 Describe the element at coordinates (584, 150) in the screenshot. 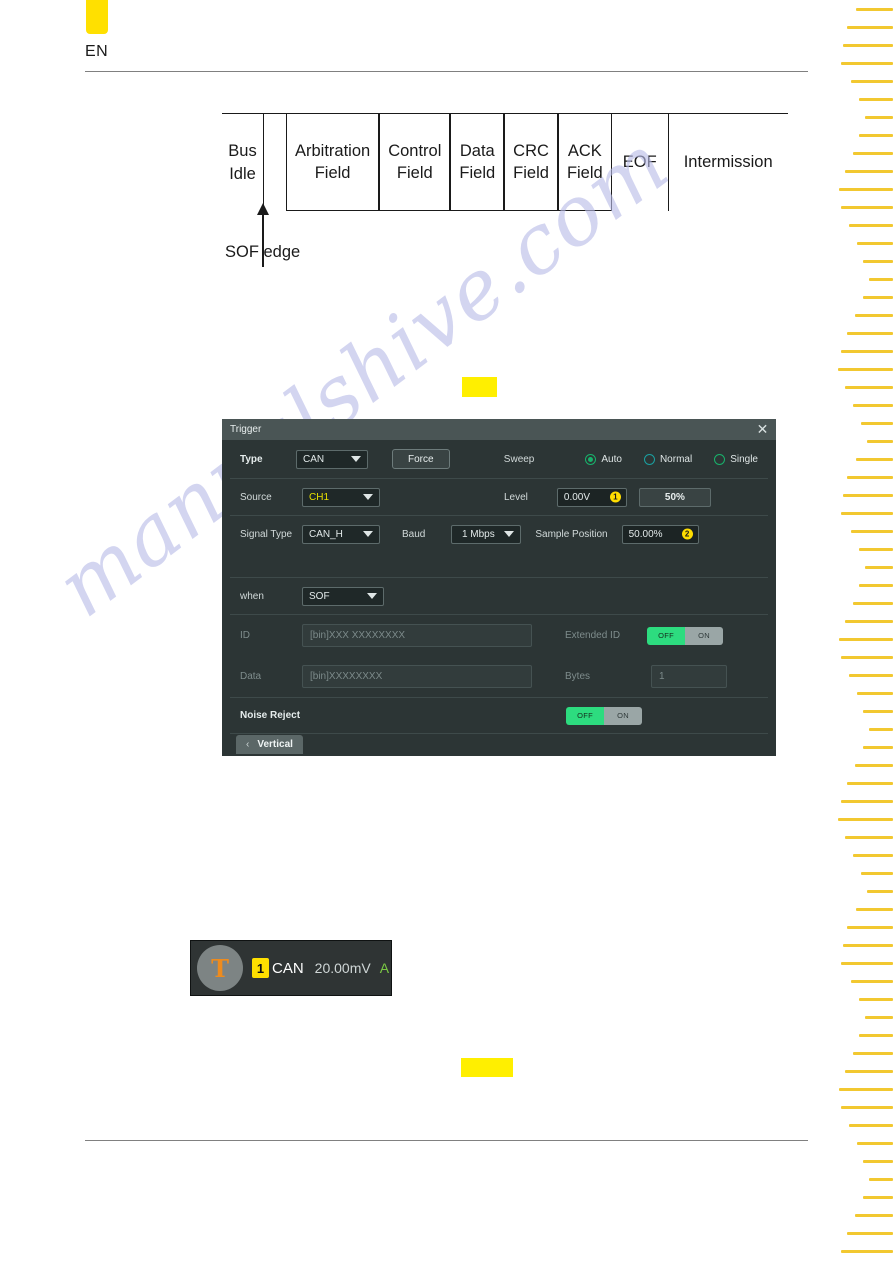

I see `frame-cell-line: ACK` at that location.